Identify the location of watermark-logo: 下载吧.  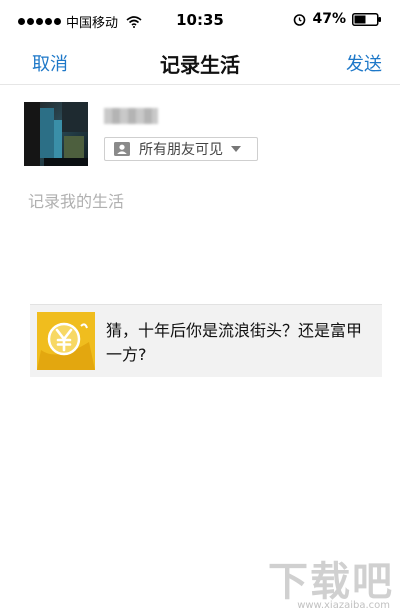
(331, 582).